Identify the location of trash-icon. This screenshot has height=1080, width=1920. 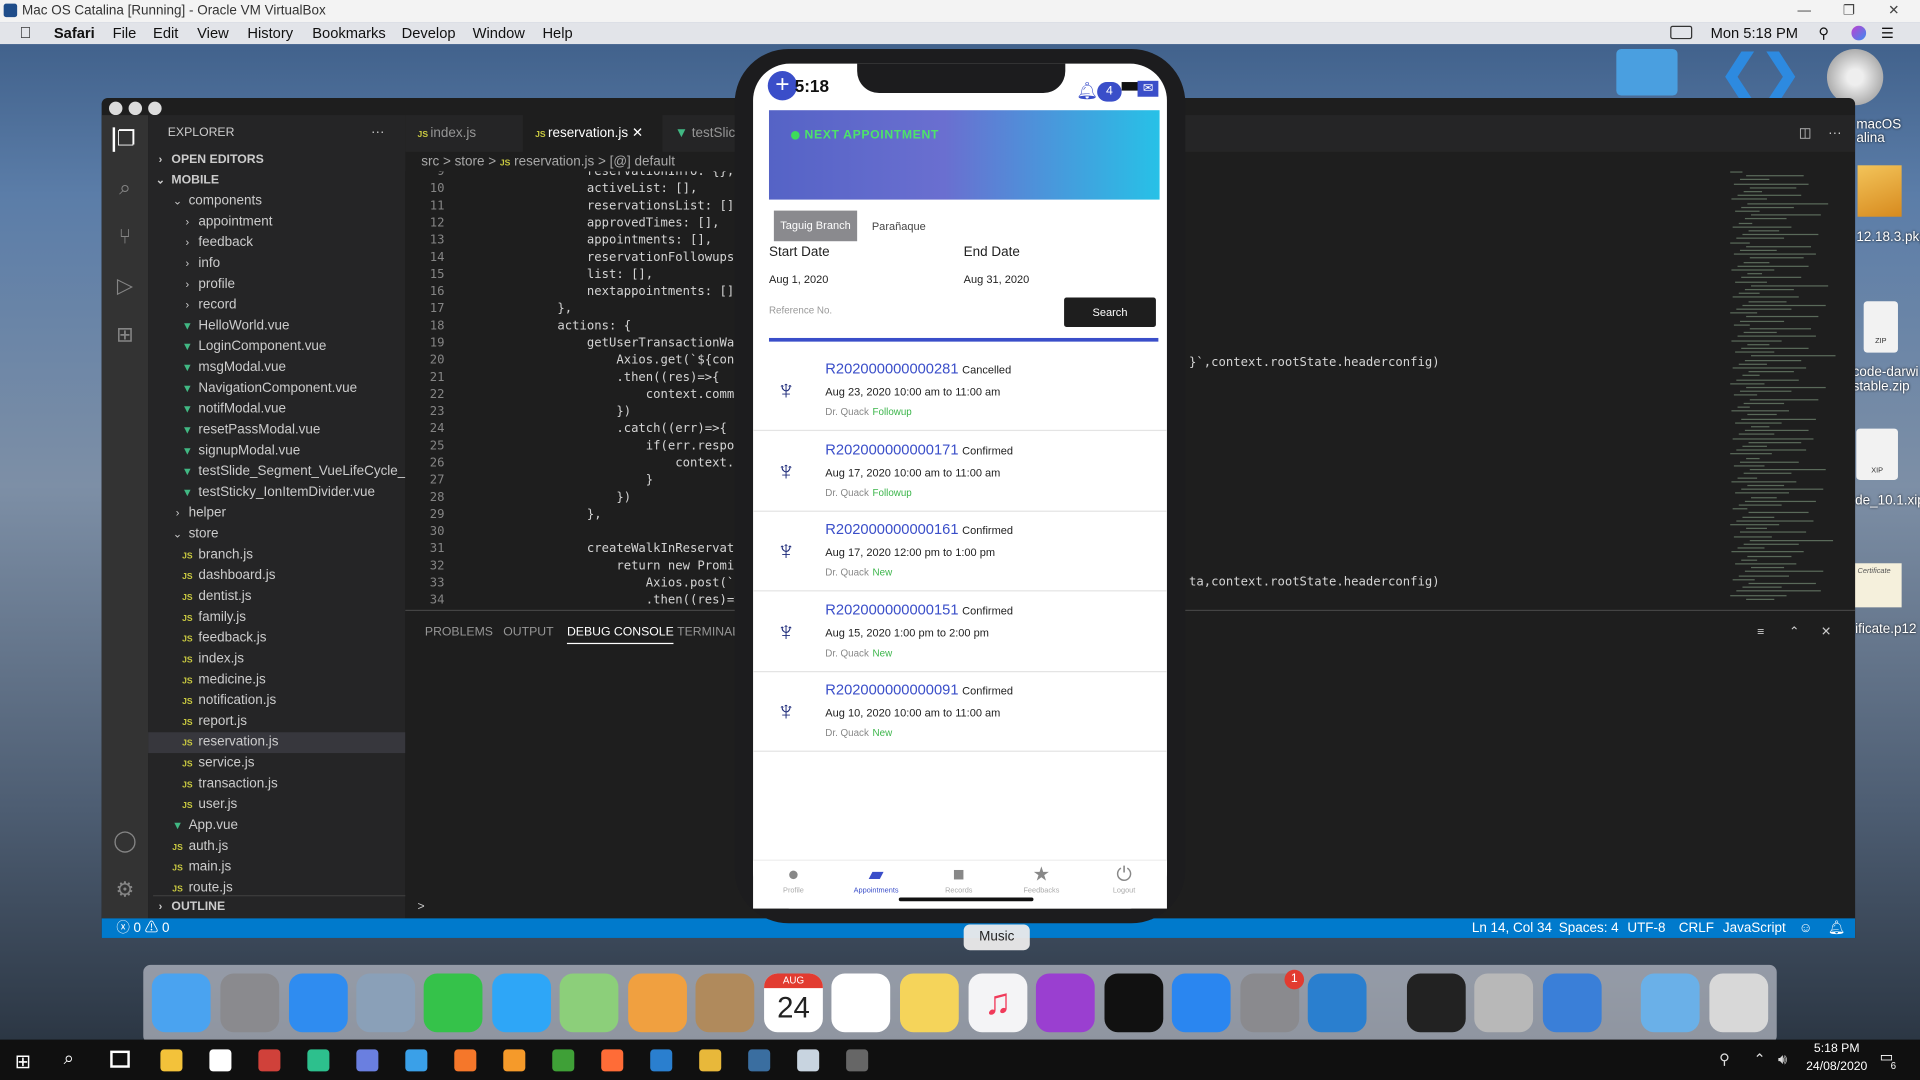
(1739, 1003).